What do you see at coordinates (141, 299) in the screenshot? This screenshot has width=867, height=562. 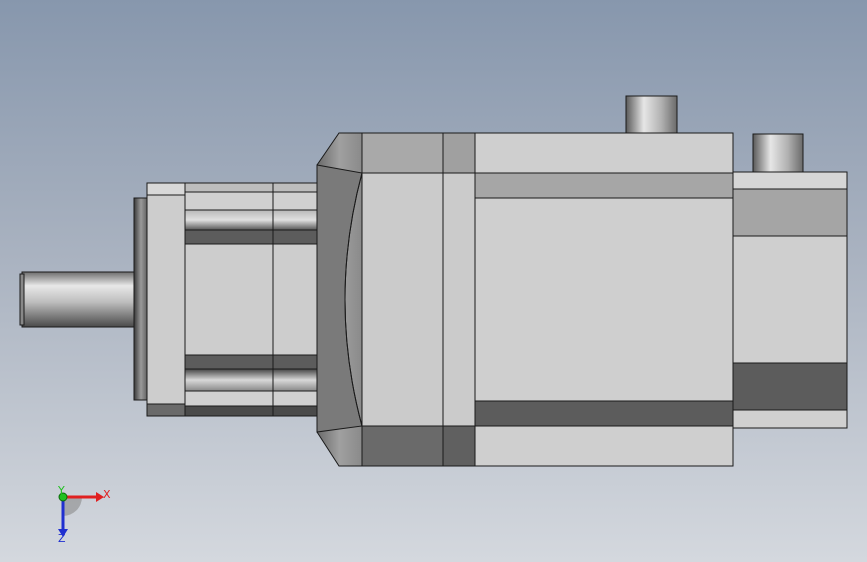 I see `output-flange` at bounding box center [141, 299].